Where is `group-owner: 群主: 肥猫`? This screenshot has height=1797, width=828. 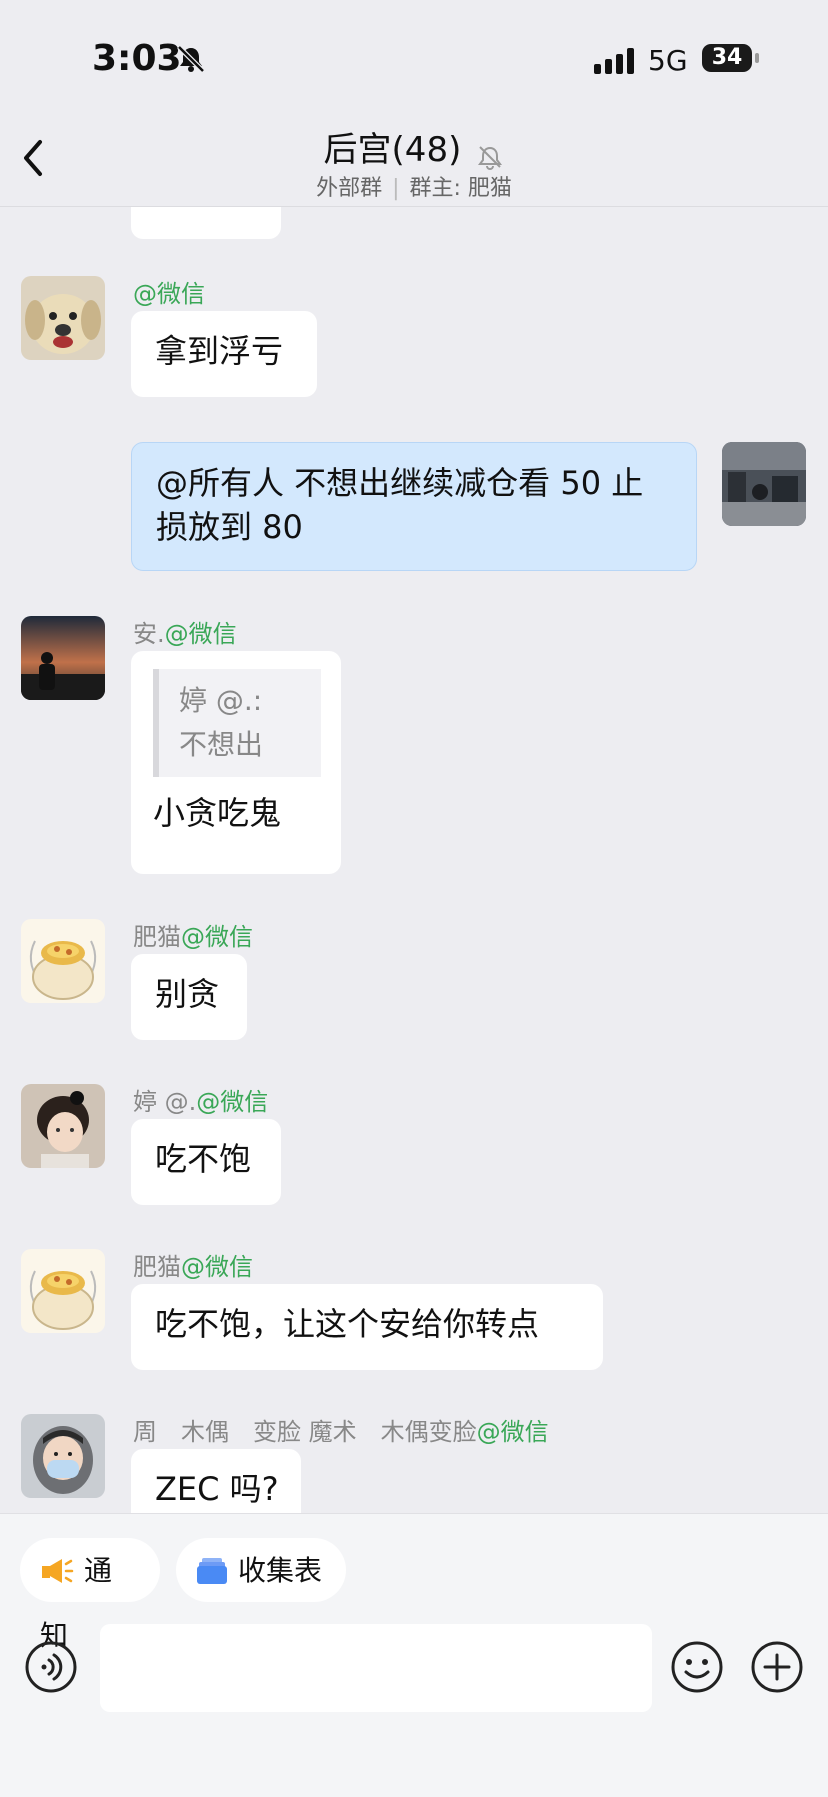
group-owner: 群主: 肥猫 is located at coordinates (460, 188).